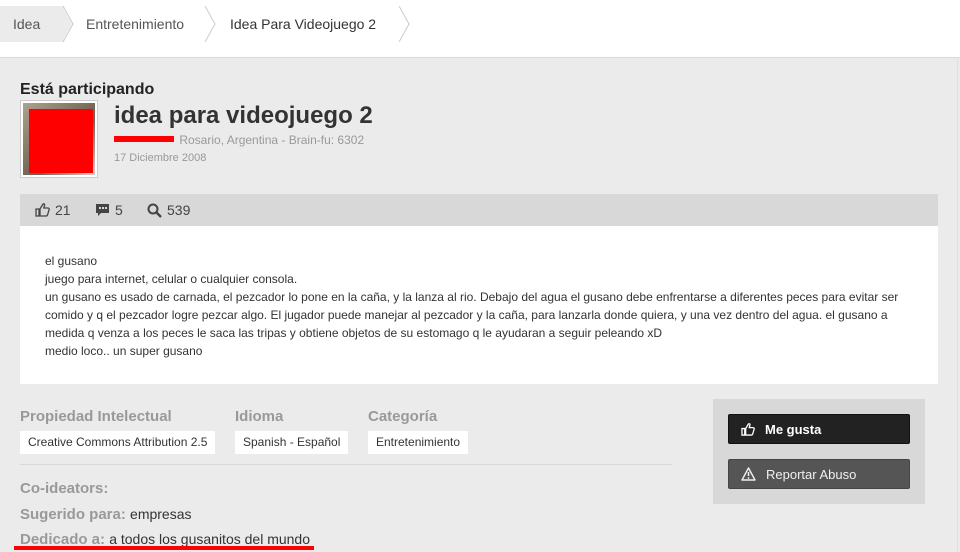 This screenshot has height=552, width=960. I want to click on redaction-mark, so click(61, 141).